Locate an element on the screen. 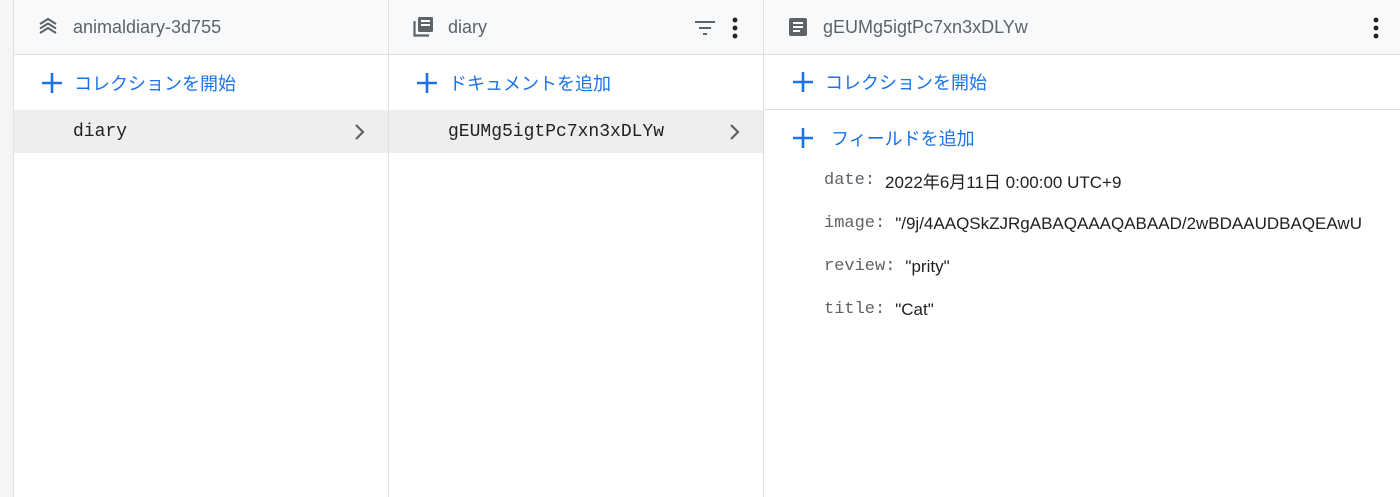  add-document-button: ドキュメントを追加 is located at coordinates (576, 82).